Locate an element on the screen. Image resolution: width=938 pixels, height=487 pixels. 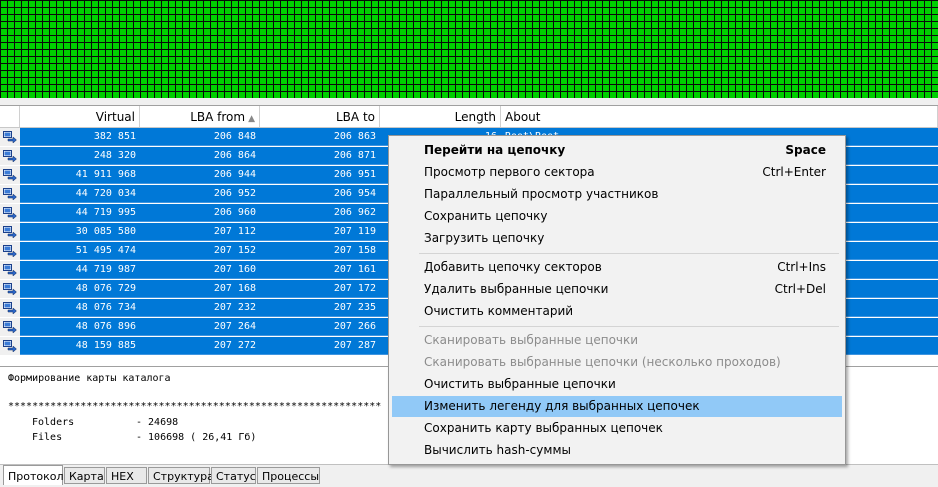
sort-asc-icon: ▲ is located at coordinates (251, 119).